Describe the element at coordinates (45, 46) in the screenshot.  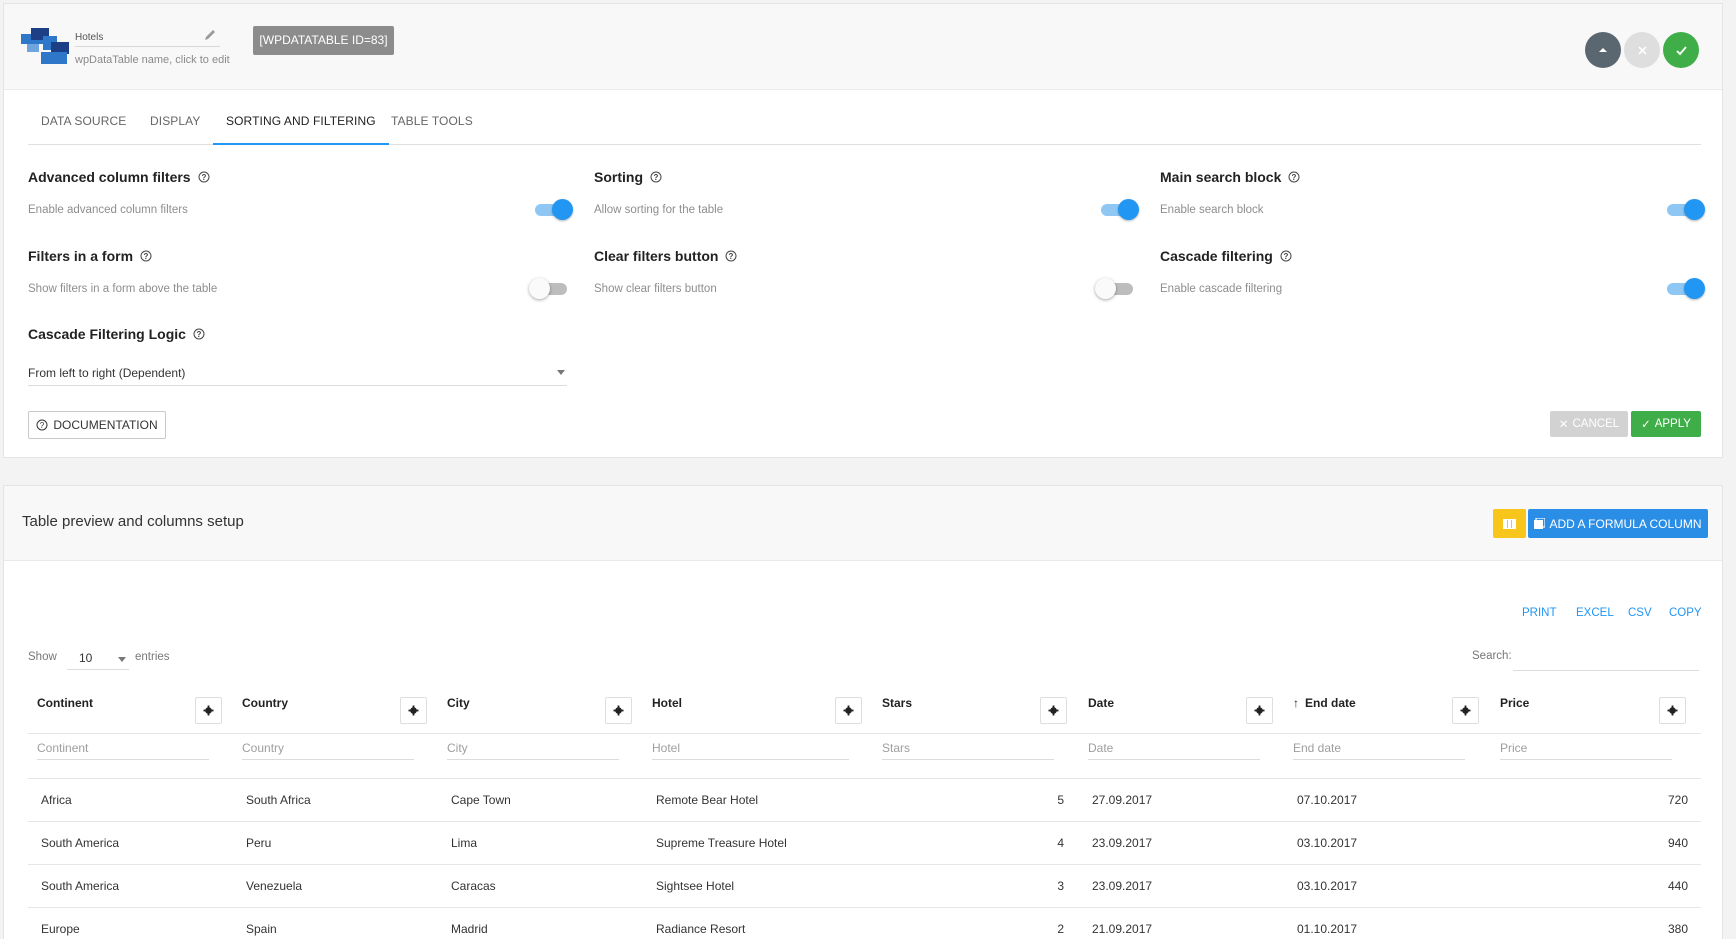
I see `wpdatatables-logo` at that location.